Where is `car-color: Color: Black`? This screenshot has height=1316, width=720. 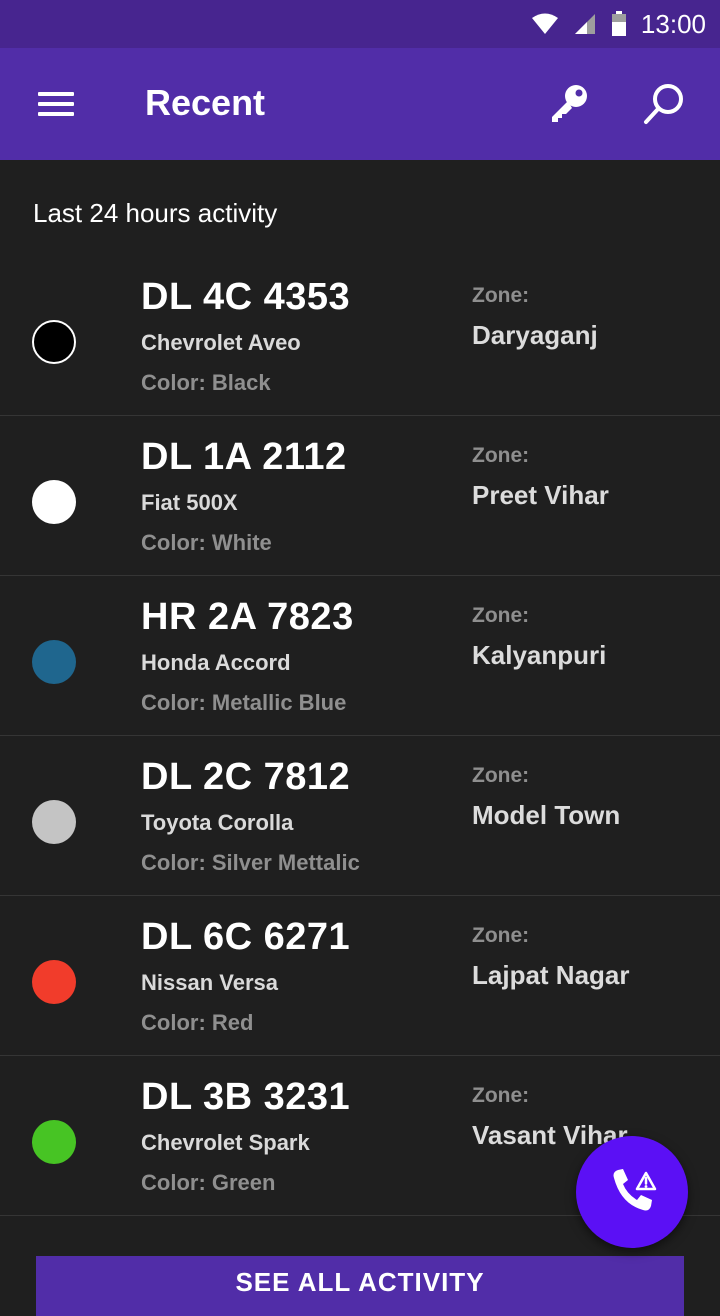 car-color: Color: Black is located at coordinates (206, 382).